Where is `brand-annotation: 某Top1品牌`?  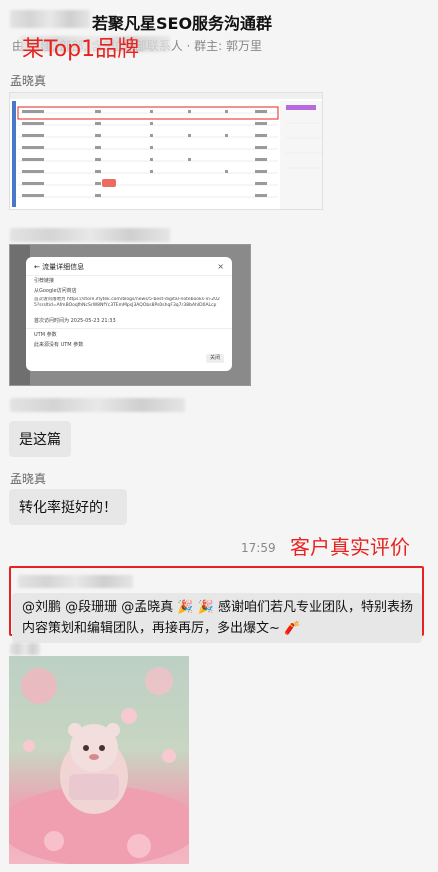
brand-annotation: 某Top1品牌 is located at coordinates (81, 49).